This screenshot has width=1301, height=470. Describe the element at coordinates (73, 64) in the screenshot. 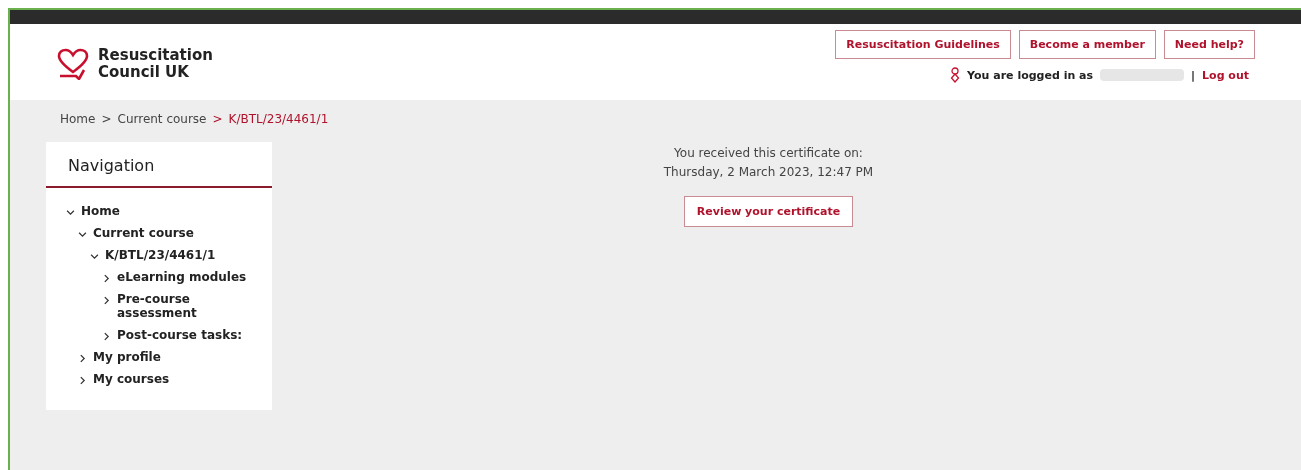

I see `heart-icon` at that location.